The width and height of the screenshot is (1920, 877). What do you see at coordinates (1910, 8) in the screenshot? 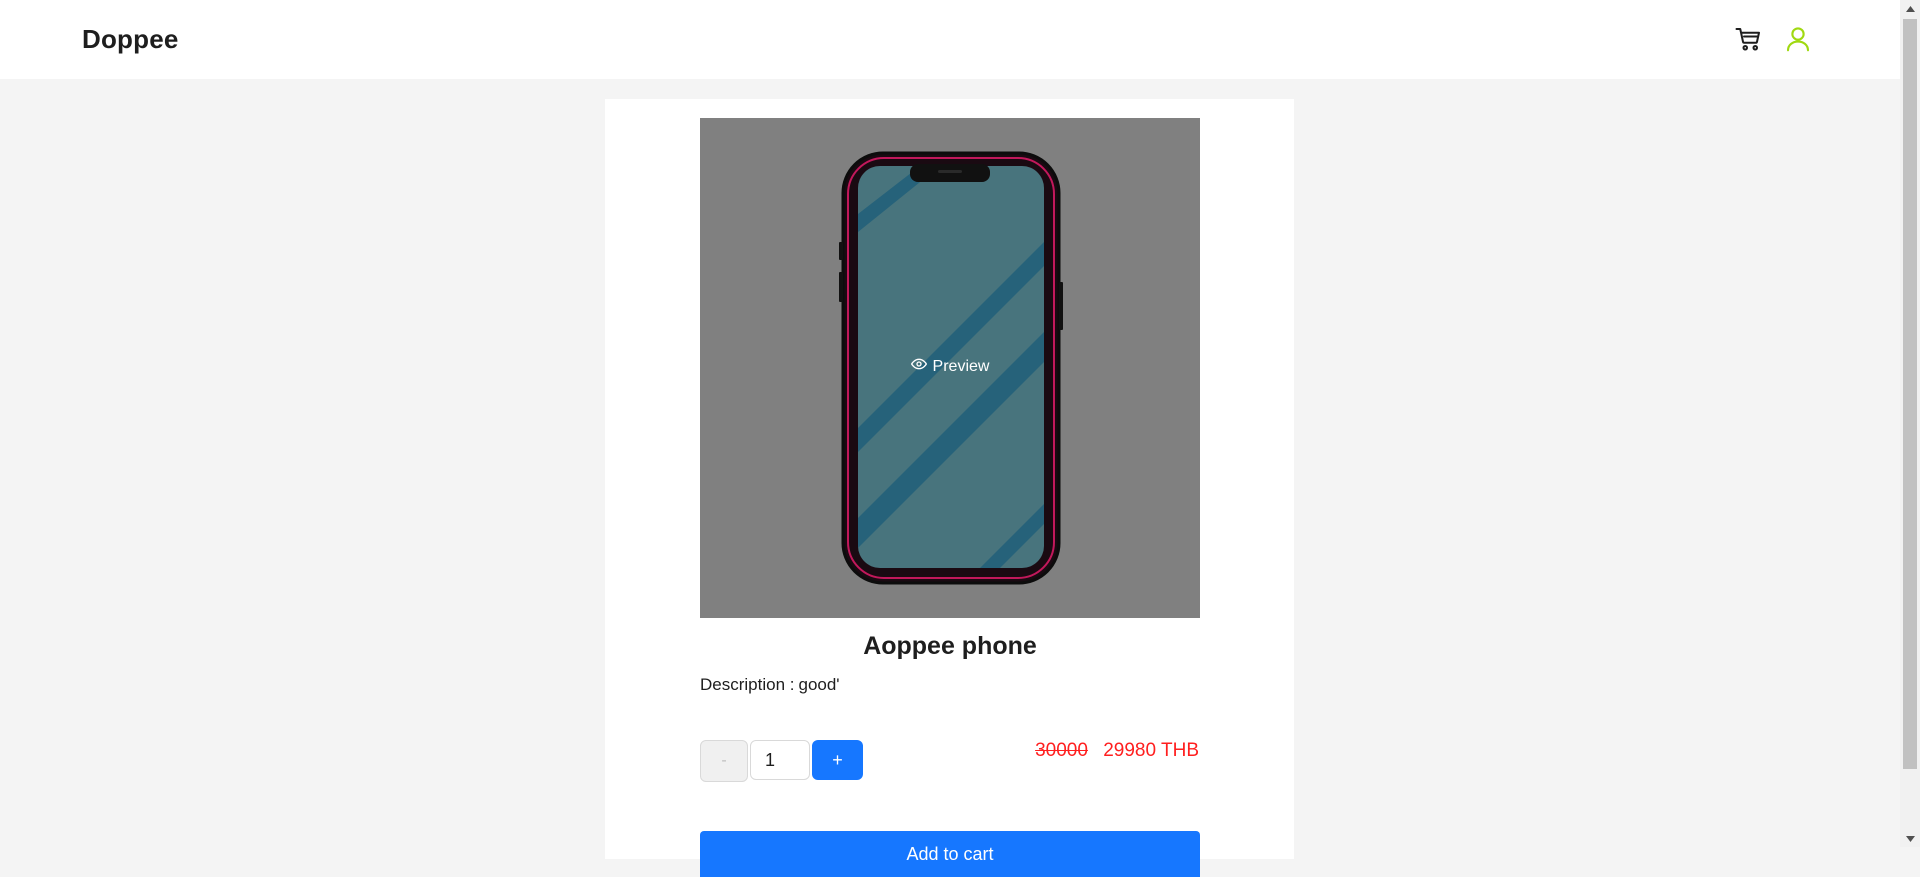
I see `scroll-up-arrow-icon` at bounding box center [1910, 8].